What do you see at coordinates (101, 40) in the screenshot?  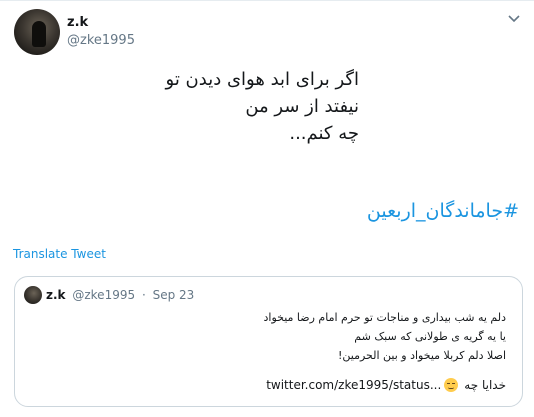 I see `author-handle: @zke1995` at bounding box center [101, 40].